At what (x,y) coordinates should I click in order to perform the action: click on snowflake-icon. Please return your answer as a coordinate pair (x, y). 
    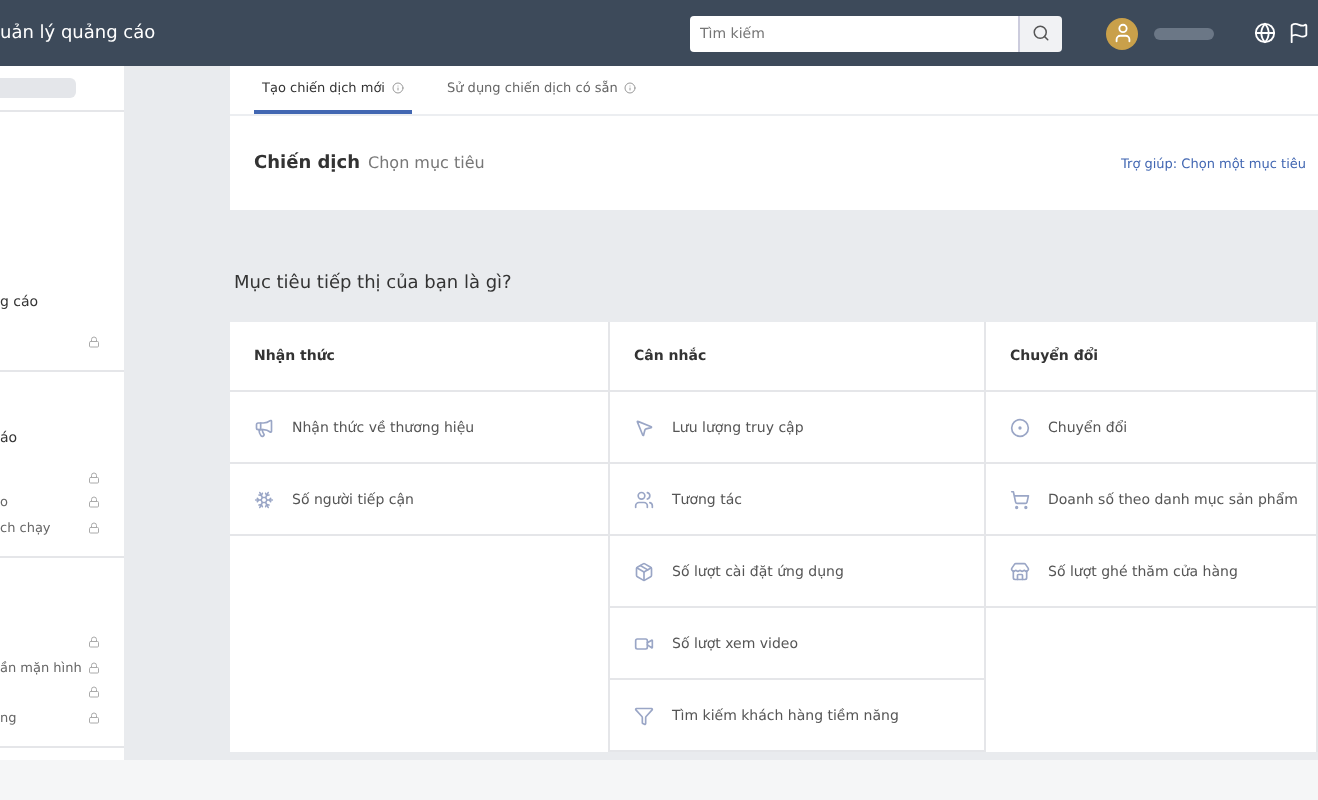
    Looking at the image, I should click on (264, 499).